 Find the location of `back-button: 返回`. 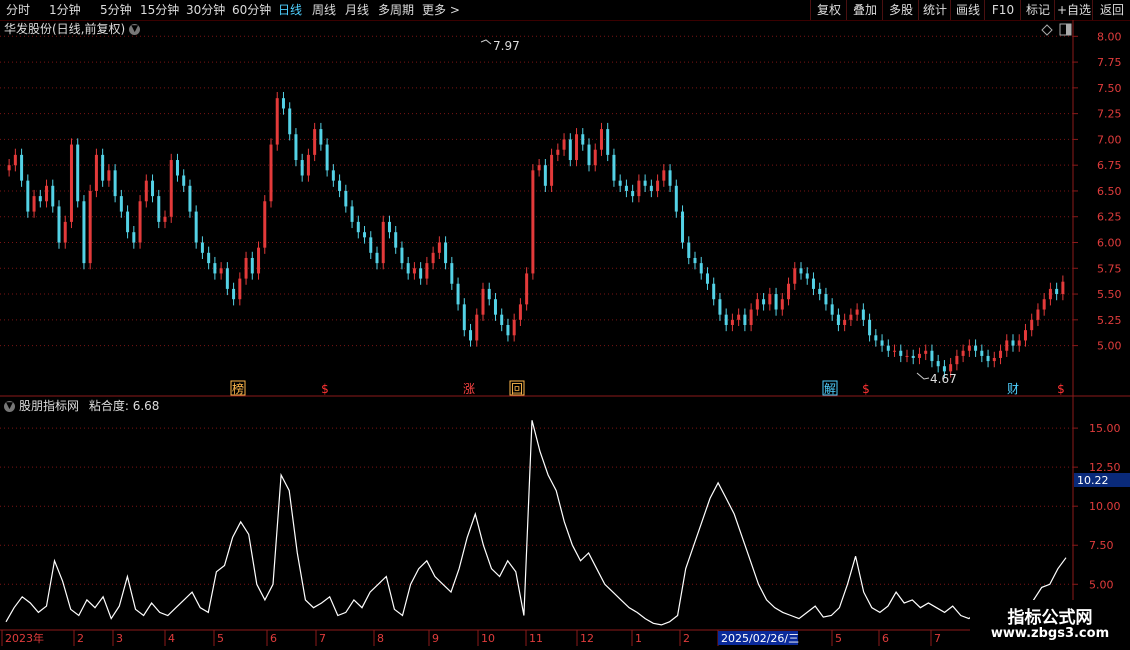

back-button: 返回 is located at coordinates (1111, 10).